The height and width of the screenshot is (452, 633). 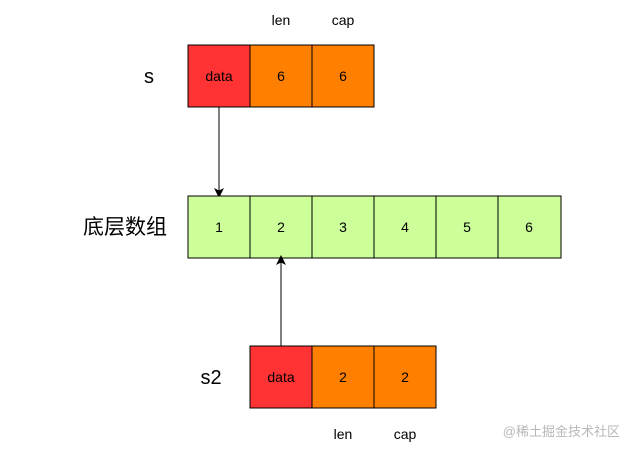 I want to click on array-value: 4, so click(x=405, y=227).